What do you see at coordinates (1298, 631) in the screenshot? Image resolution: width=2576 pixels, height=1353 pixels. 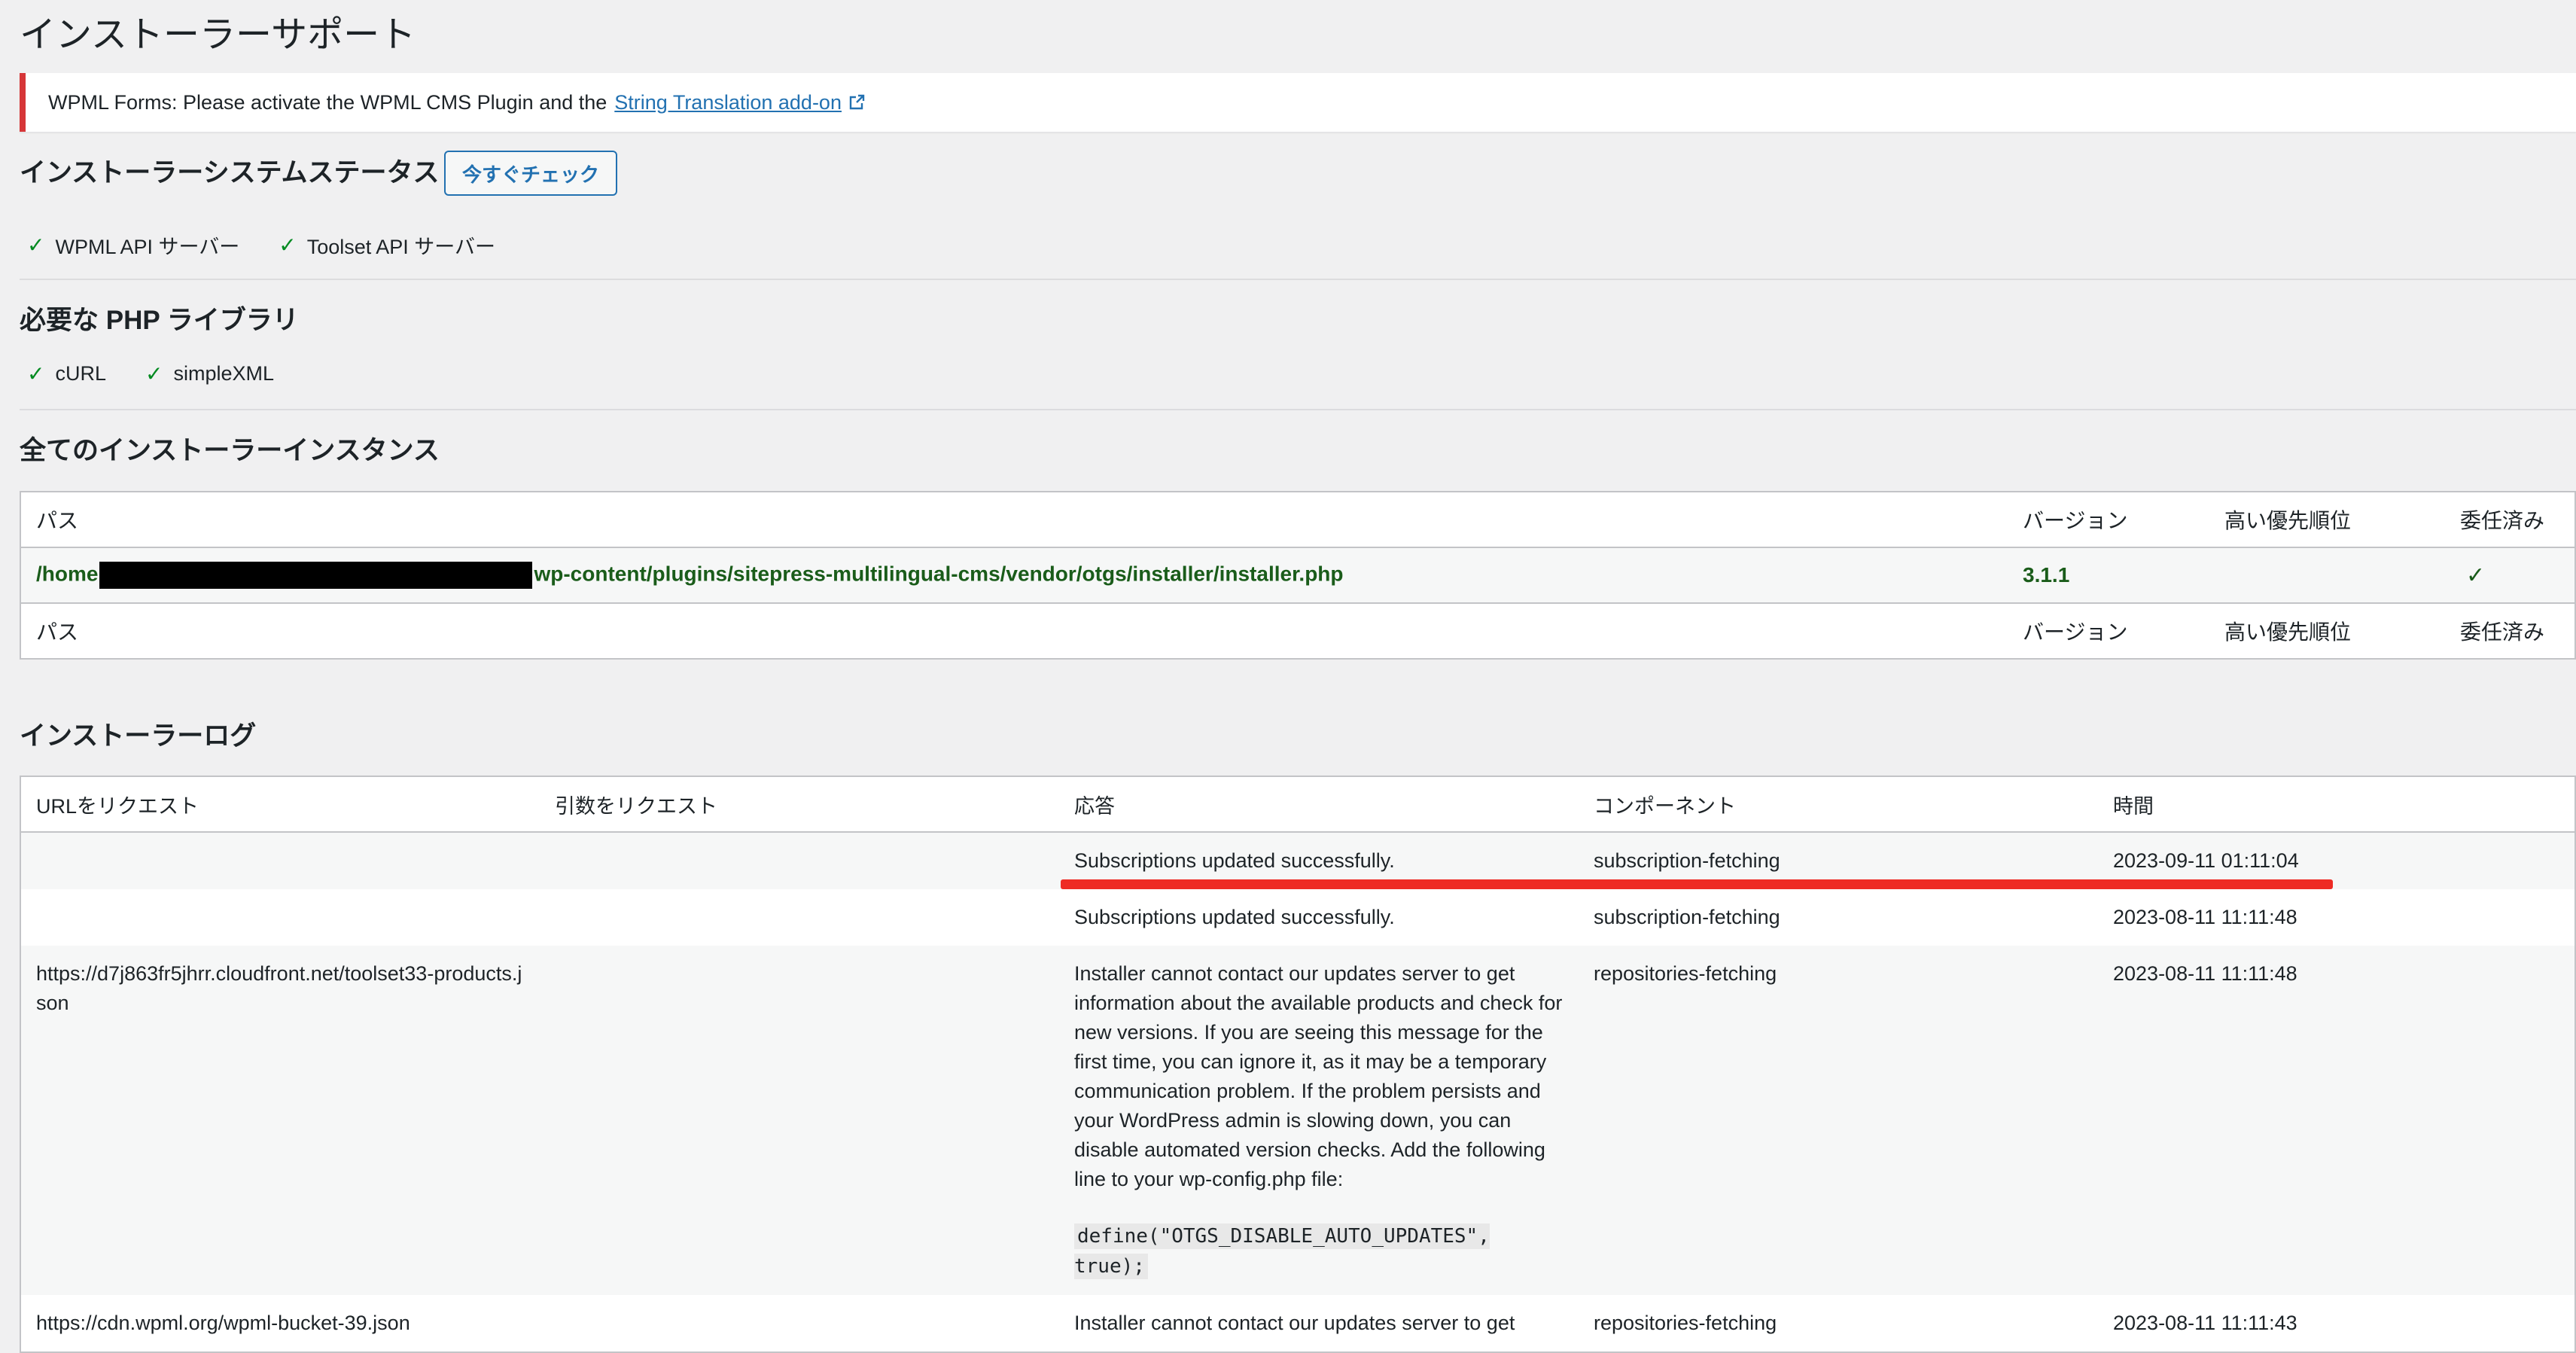 I see `table-footer-row: パス バージョン 高い優先順位 委任済み` at bounding box center [1298, 631].